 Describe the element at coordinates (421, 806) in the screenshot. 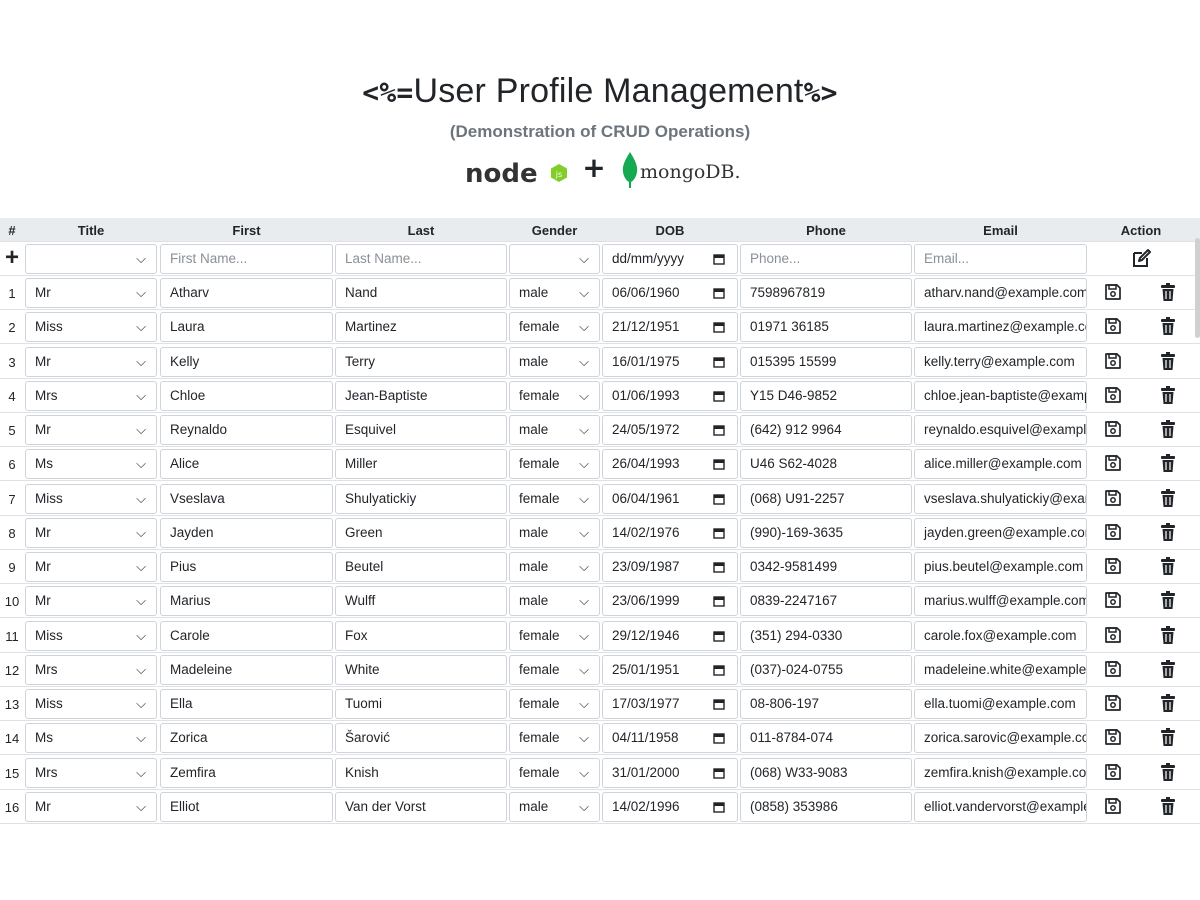

I see `last-name-input: Van der Vorst` at that location.